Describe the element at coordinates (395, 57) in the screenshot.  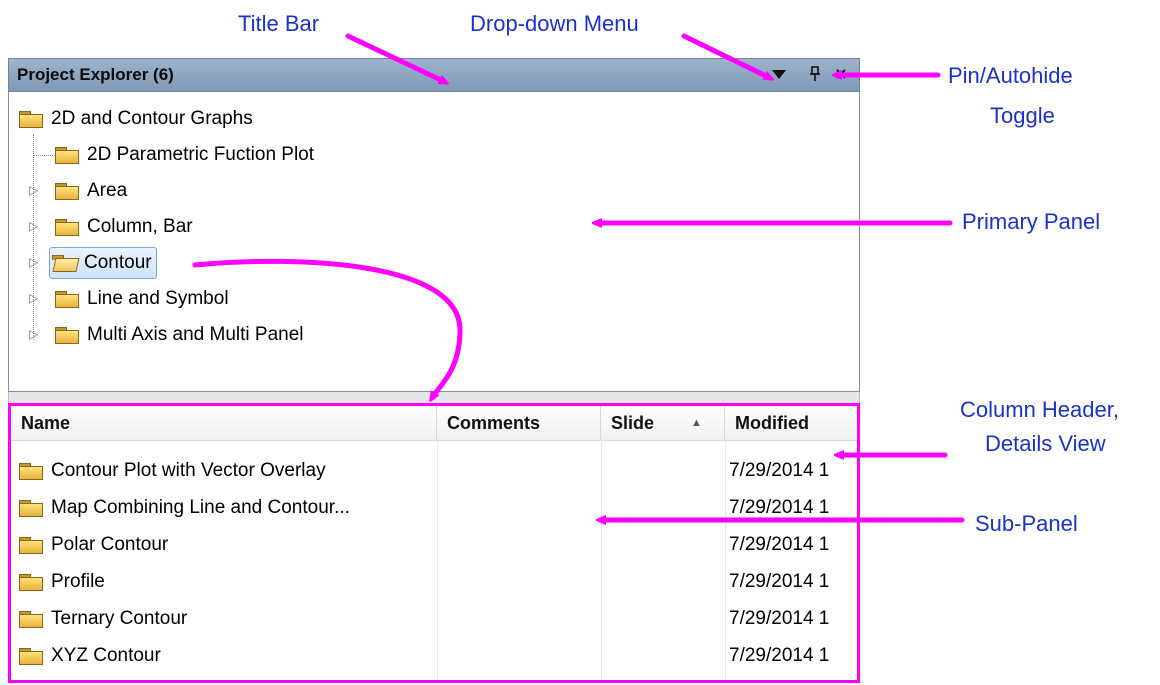
I see `arrow-title-bar` at that location.